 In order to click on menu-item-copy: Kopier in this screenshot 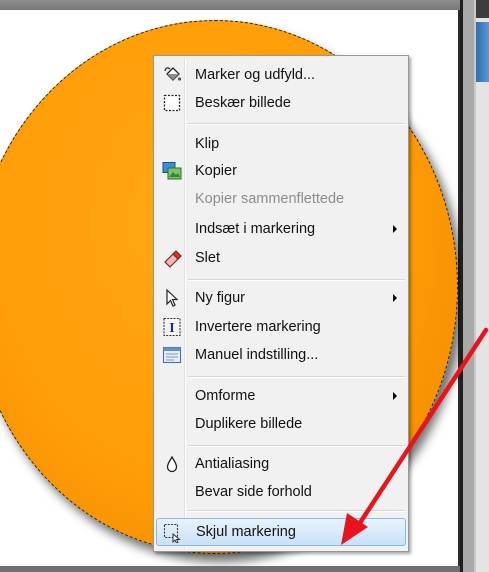, I will do `click(281, 171)`.